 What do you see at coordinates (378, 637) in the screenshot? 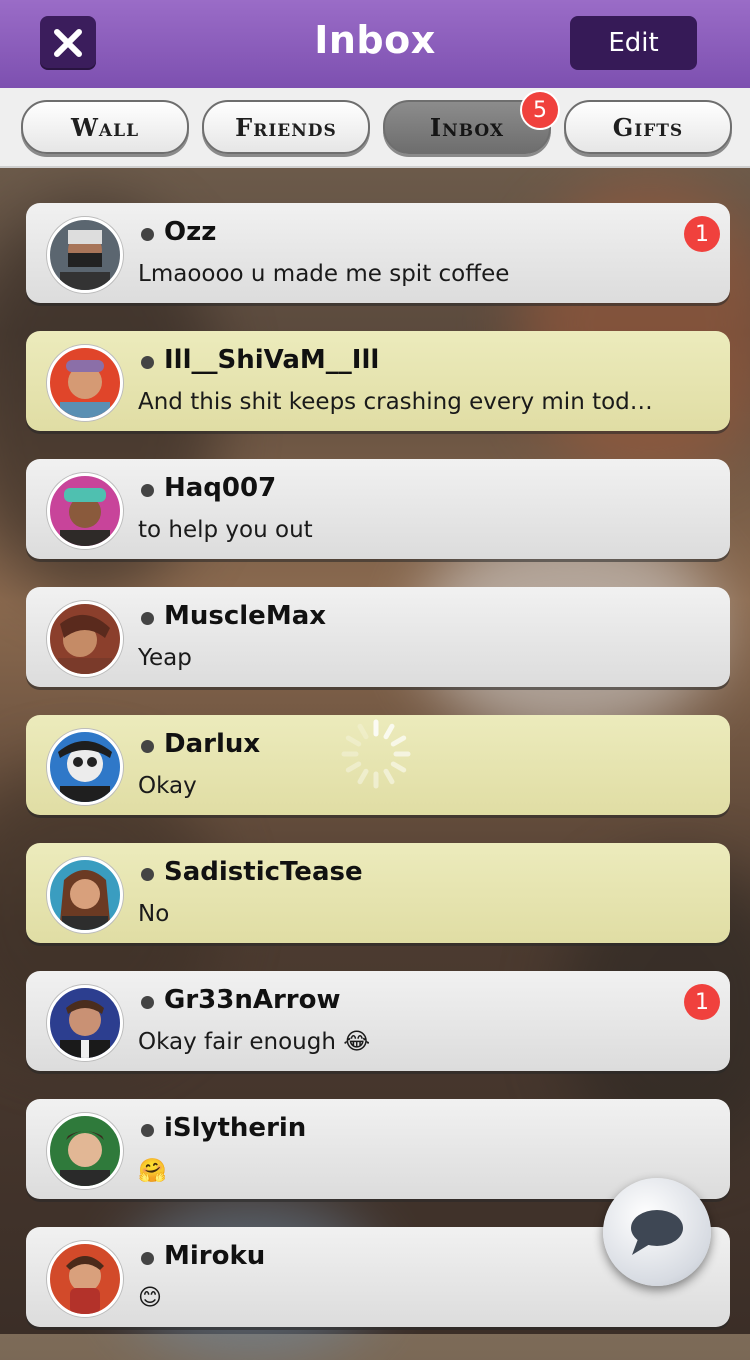
I see `message-item-musclemax: MuscleMax Yeap` at bounding box center [378, 637].